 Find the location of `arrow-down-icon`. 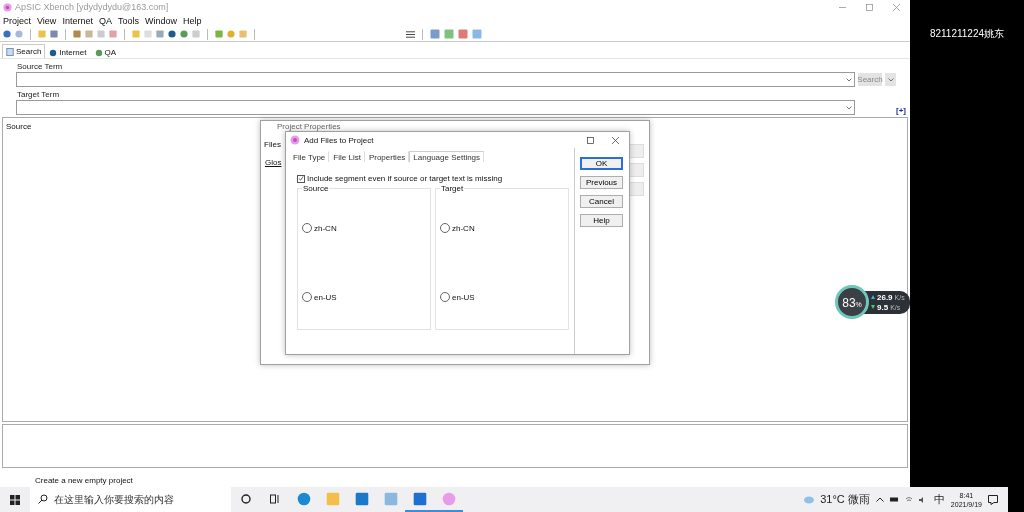

arrow-down-icon is located at coordinates (873, 307).